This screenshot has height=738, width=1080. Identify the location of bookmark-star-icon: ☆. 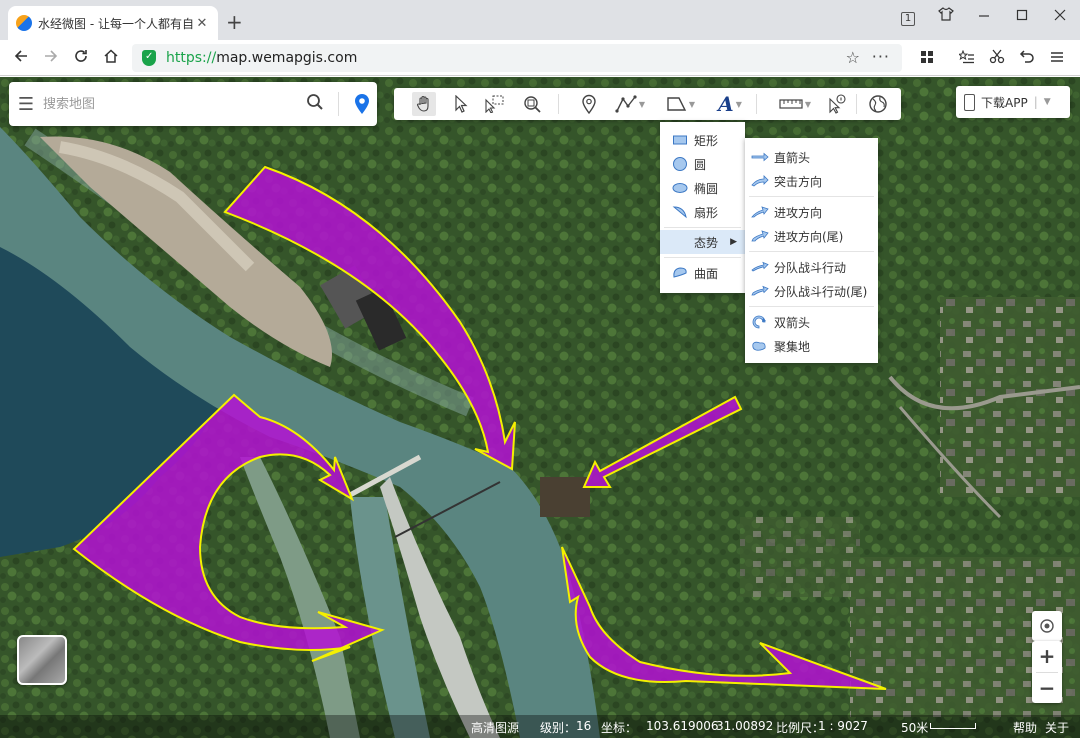
(853, 57).